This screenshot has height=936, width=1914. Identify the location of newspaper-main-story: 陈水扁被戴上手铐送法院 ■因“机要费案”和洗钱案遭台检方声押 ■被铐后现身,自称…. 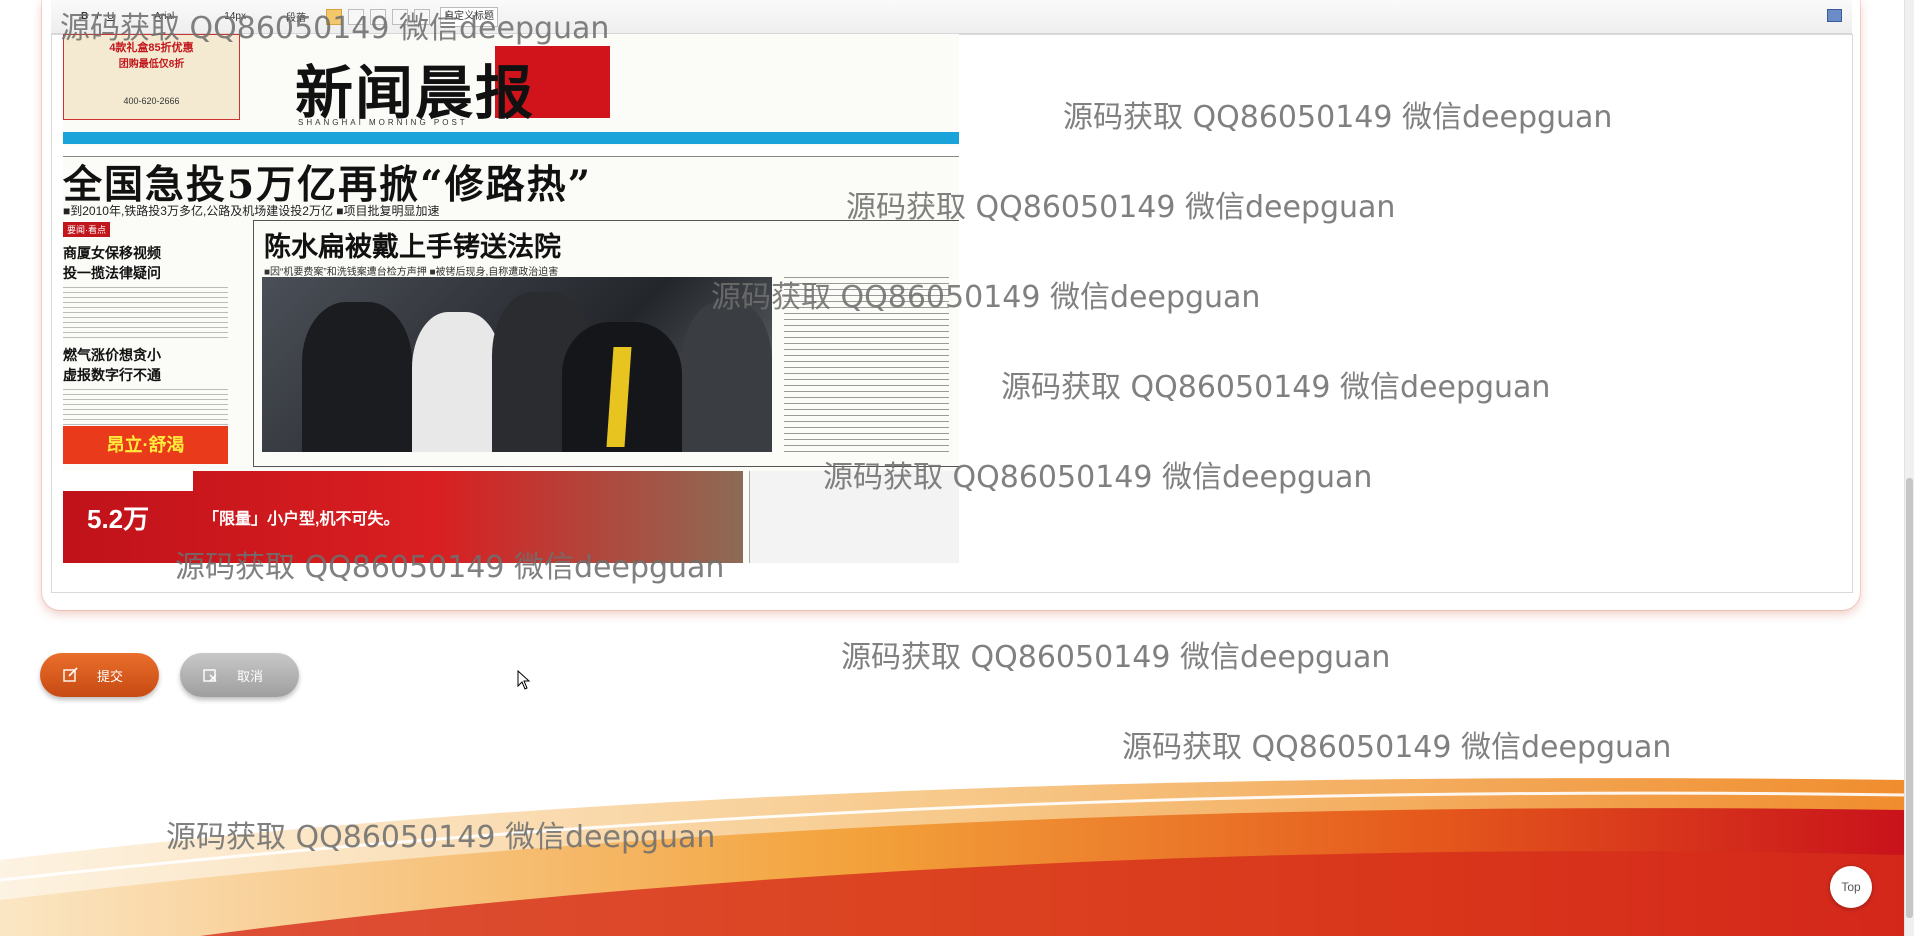
(606, 343).